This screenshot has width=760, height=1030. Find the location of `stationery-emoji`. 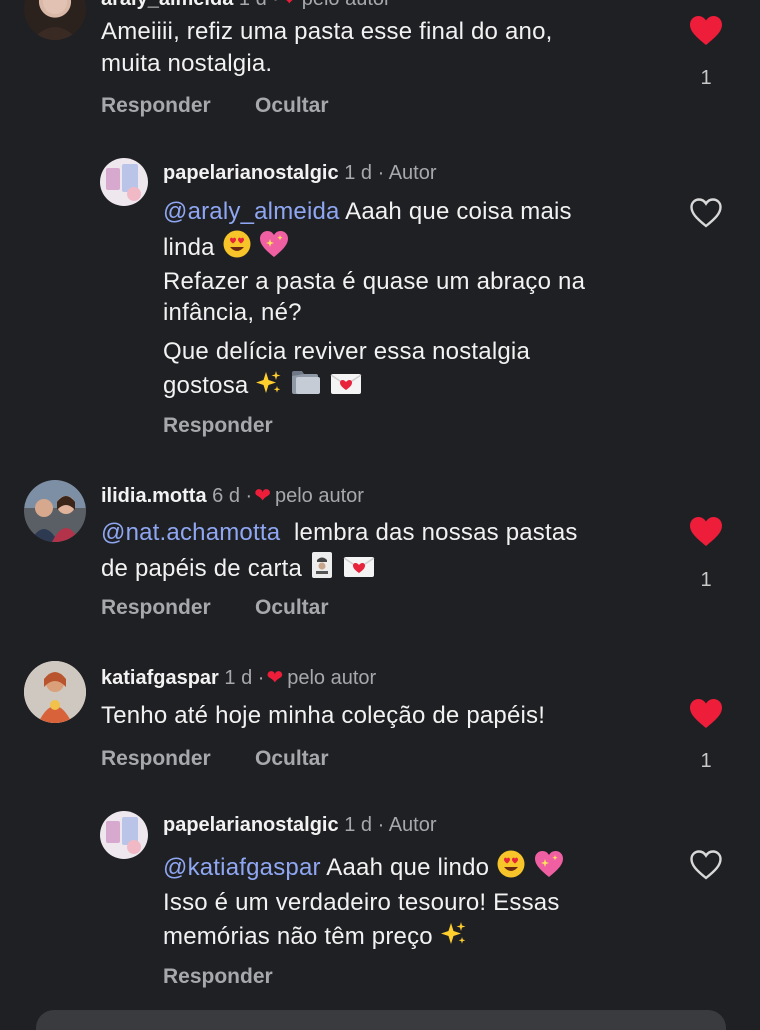

stationery-emoji is located at coordinates (321, 565).